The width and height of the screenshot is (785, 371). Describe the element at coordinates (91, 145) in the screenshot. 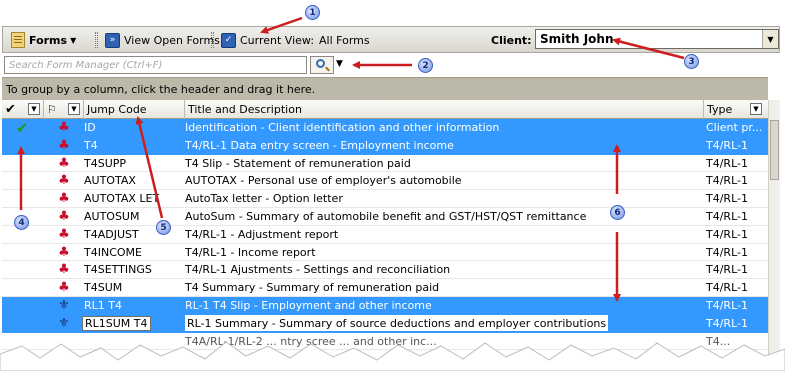

I see `jump-code-cell: T4` at that location.